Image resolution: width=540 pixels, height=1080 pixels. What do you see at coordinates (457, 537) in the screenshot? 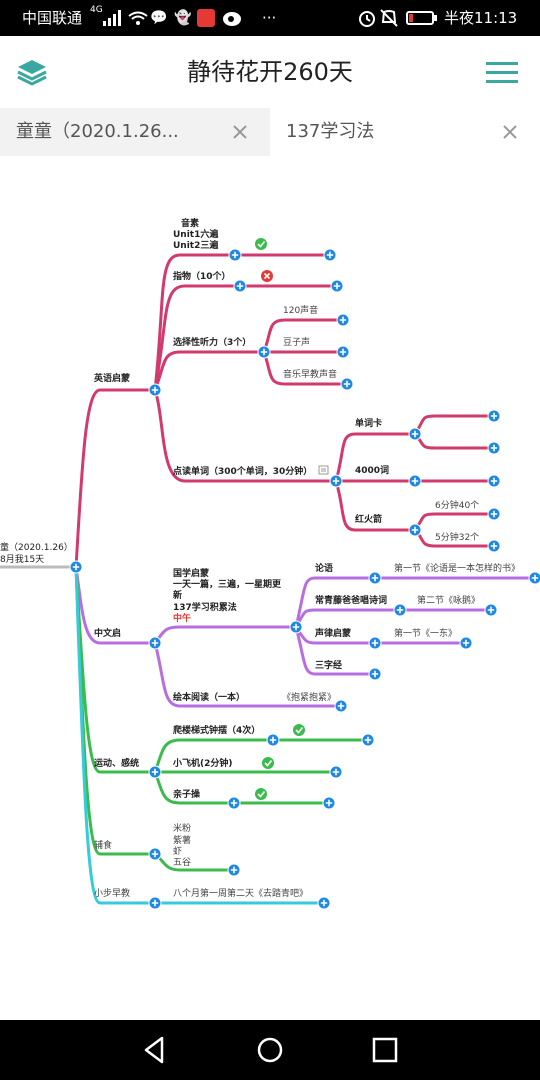
I see `node-rocket-5min: 5分钟32个` at bounding box center [457, 537].